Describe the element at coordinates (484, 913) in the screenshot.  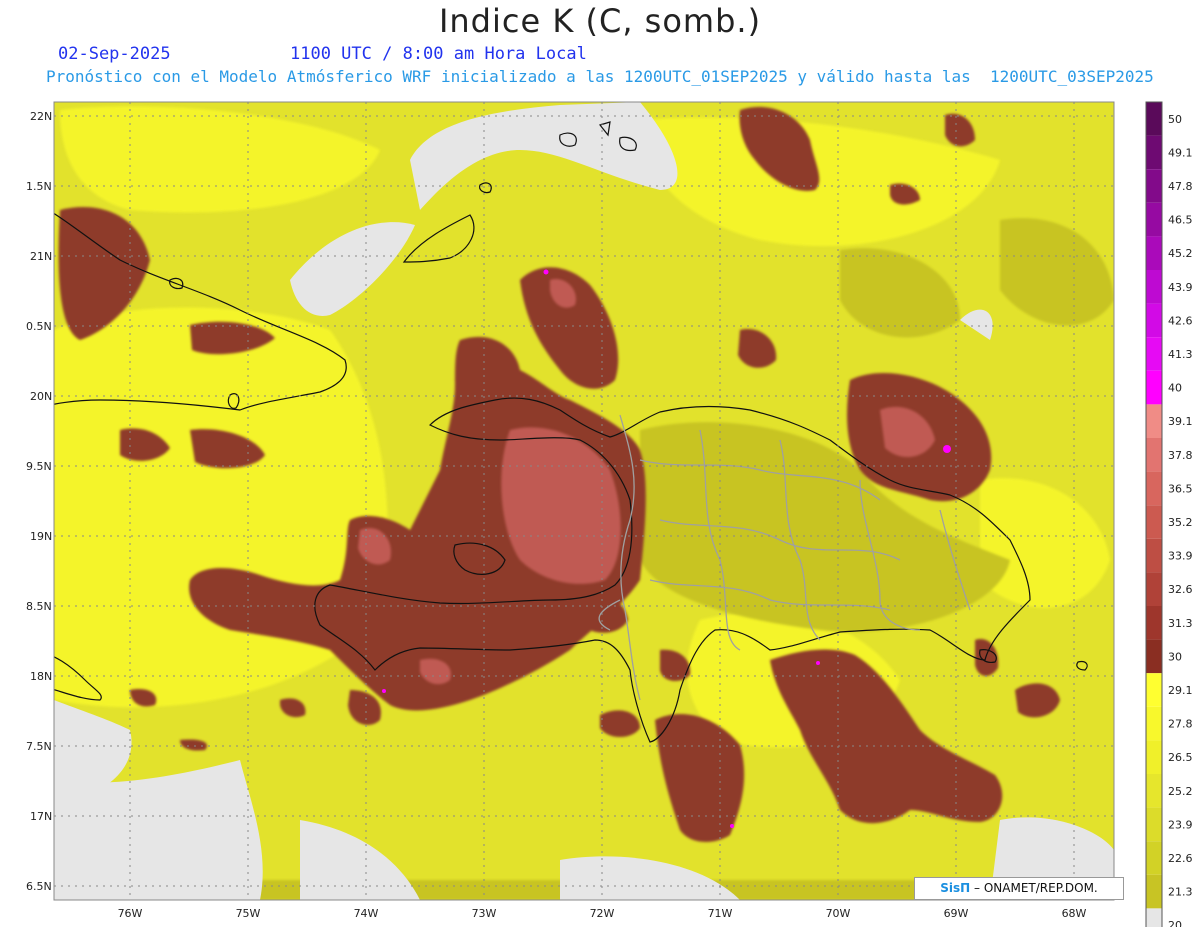
I see `lon-label: 73W` at that location.